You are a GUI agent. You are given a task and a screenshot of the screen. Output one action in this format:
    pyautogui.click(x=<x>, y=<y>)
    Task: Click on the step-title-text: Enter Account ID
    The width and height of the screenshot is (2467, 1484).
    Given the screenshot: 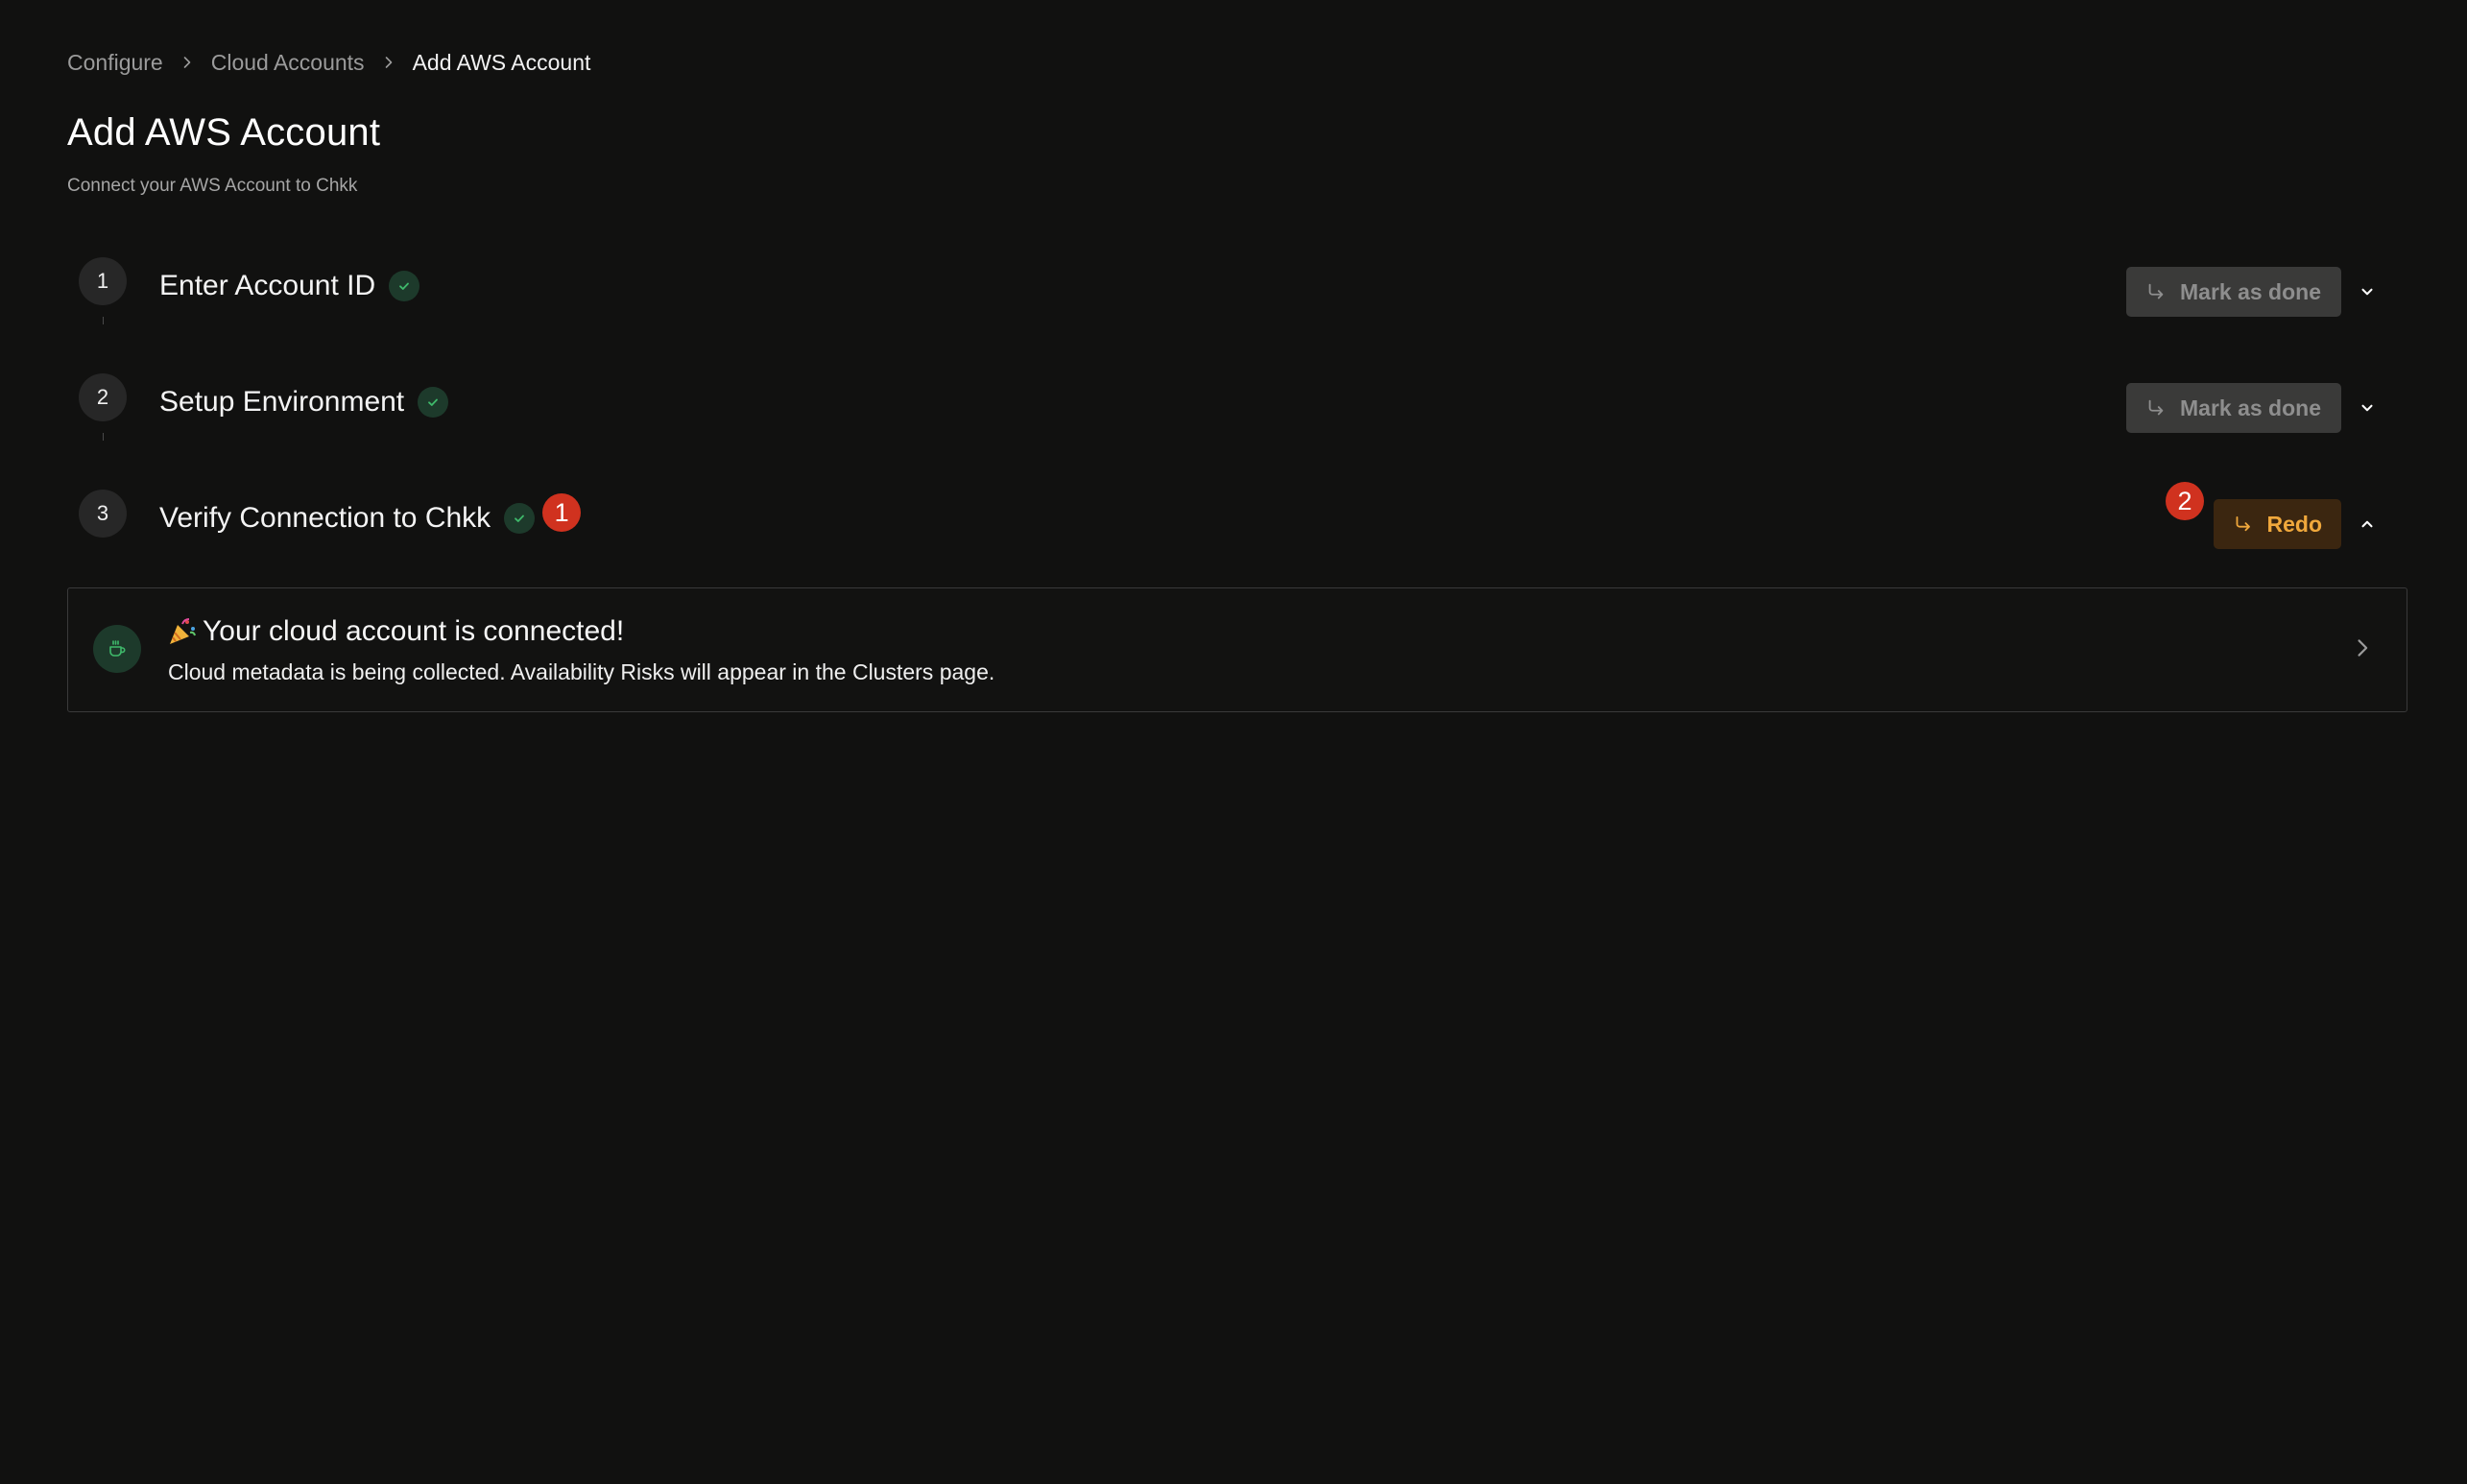 What is the action you would take?
    pyautogui.click(x=267, y=286)
    